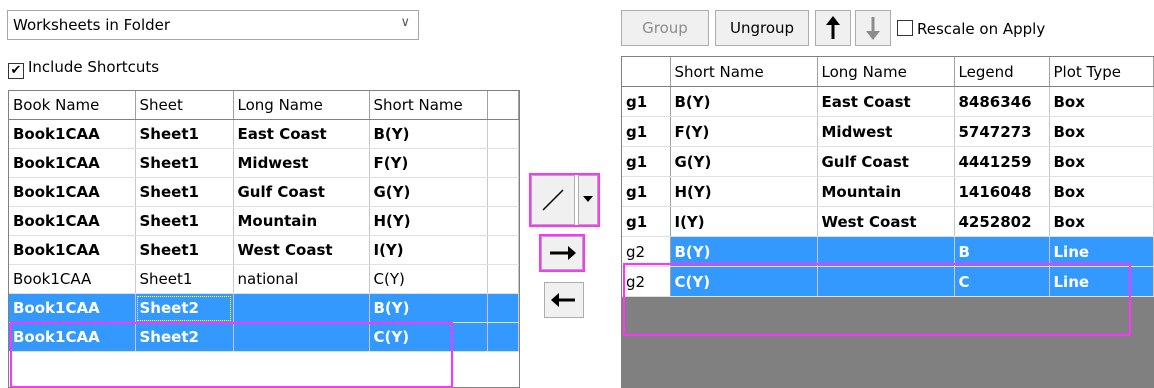 The width and height of the screenshot is (1154, 388). Describe the element at coordinates (877, 299) in the screenshot. I see `right-selection-highlight` at that location.